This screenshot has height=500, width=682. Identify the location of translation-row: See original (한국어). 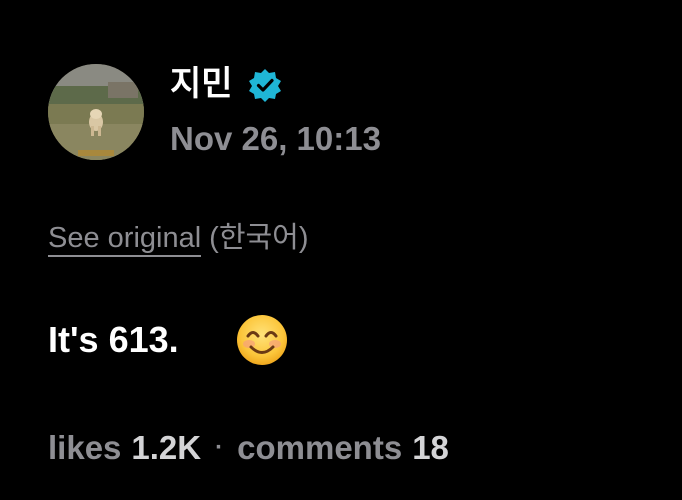
(178, 238).